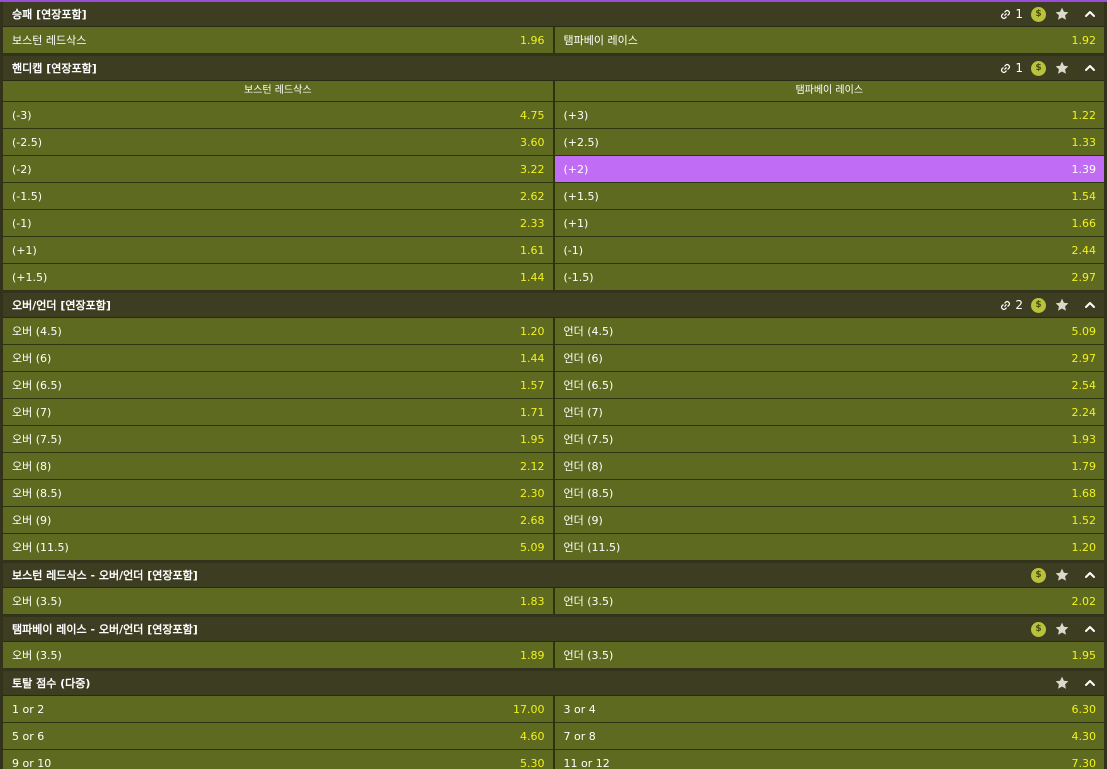 This screenshot has height=769, width=1107. Describe the element at coordinates (279, 358) in the screenshot. I see `odds-cell: 오버 (6) 1.44` at that location.